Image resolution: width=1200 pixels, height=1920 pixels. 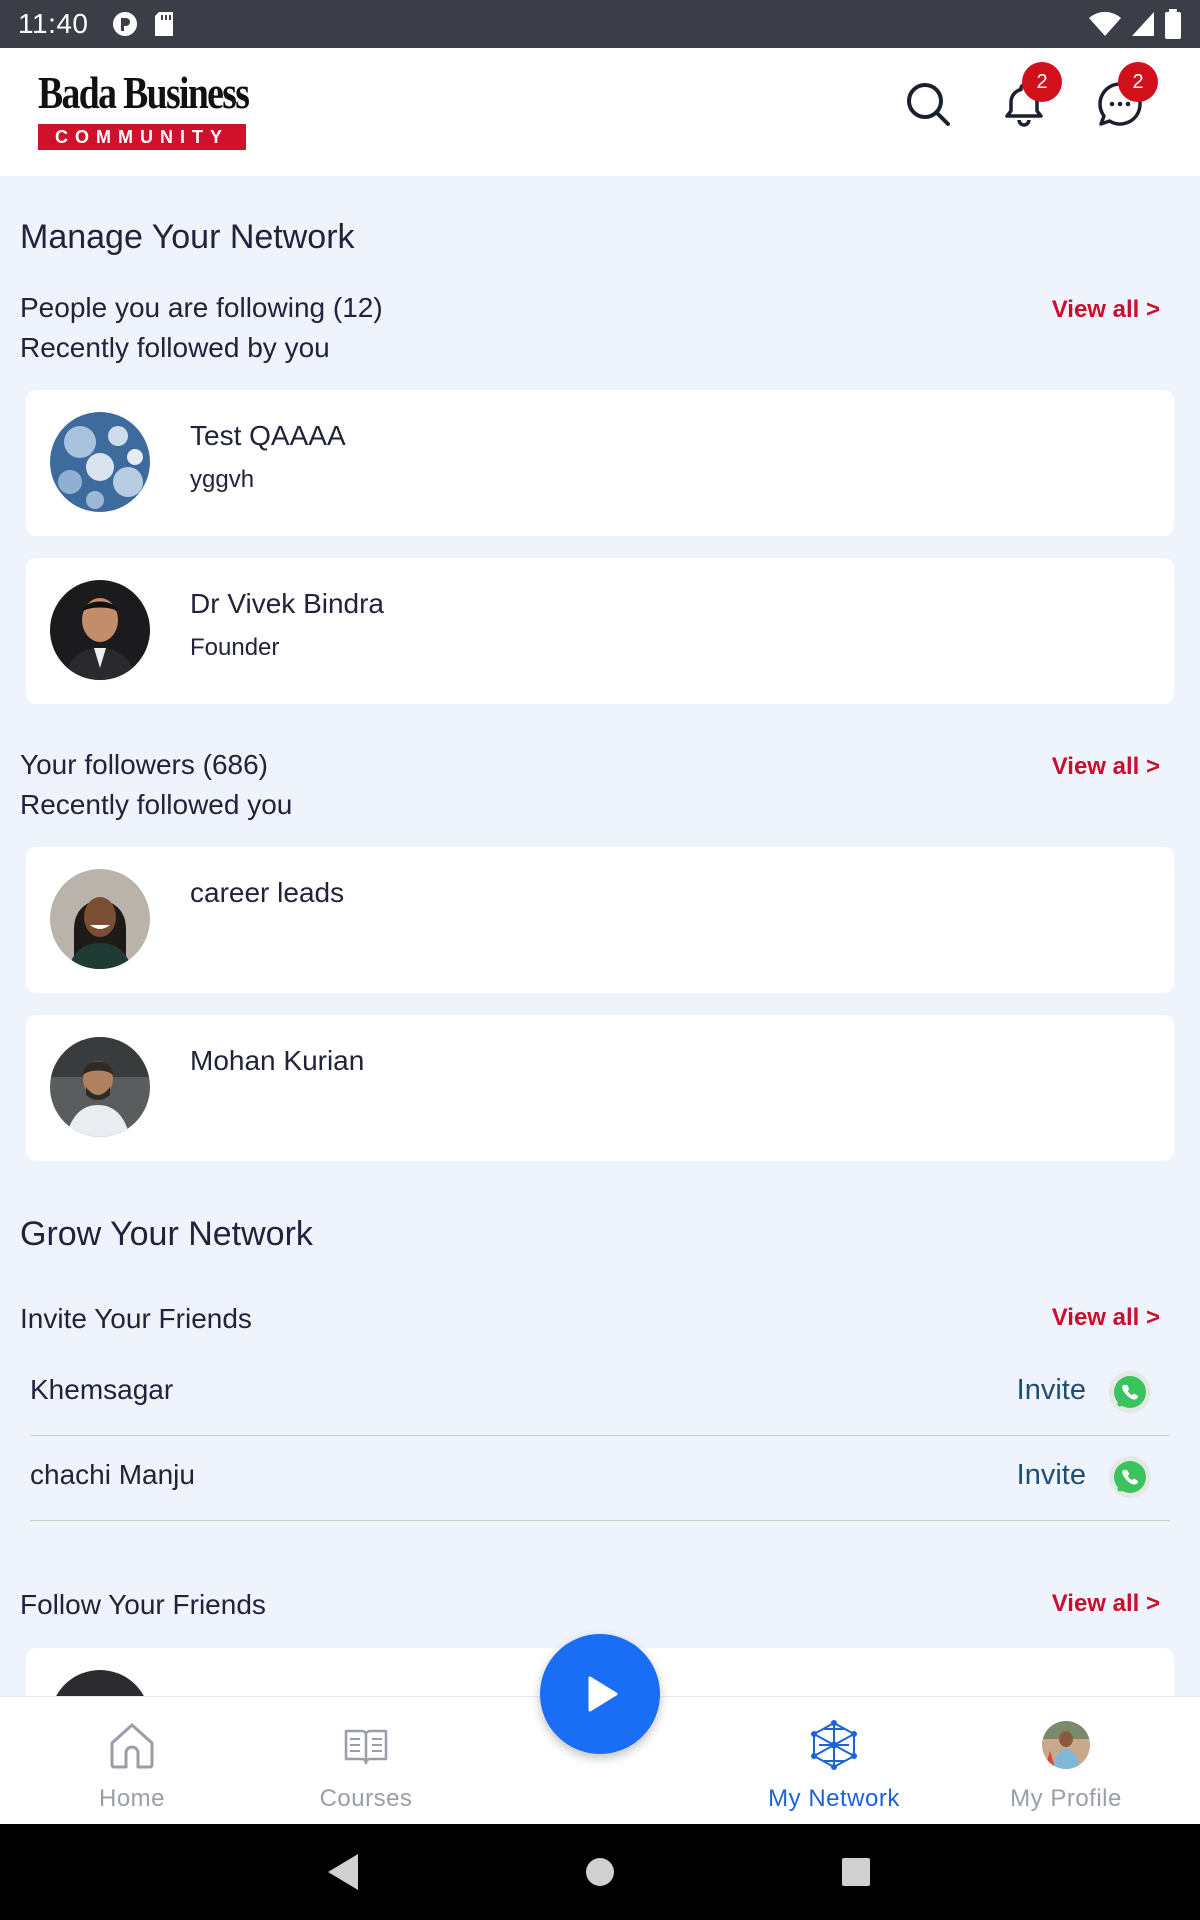 I want to click on followers-view-all-link: View all >, so click(x=1106, y=767).